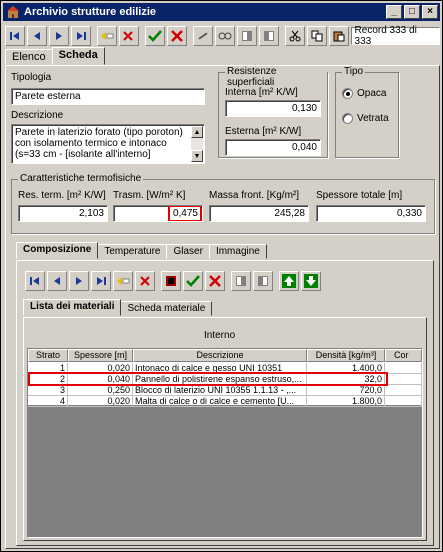  What do you see at coordinates (197, 132) in the screenshot?
I see `scroll-up-icon: ▲` at bounding box center [197, 132].